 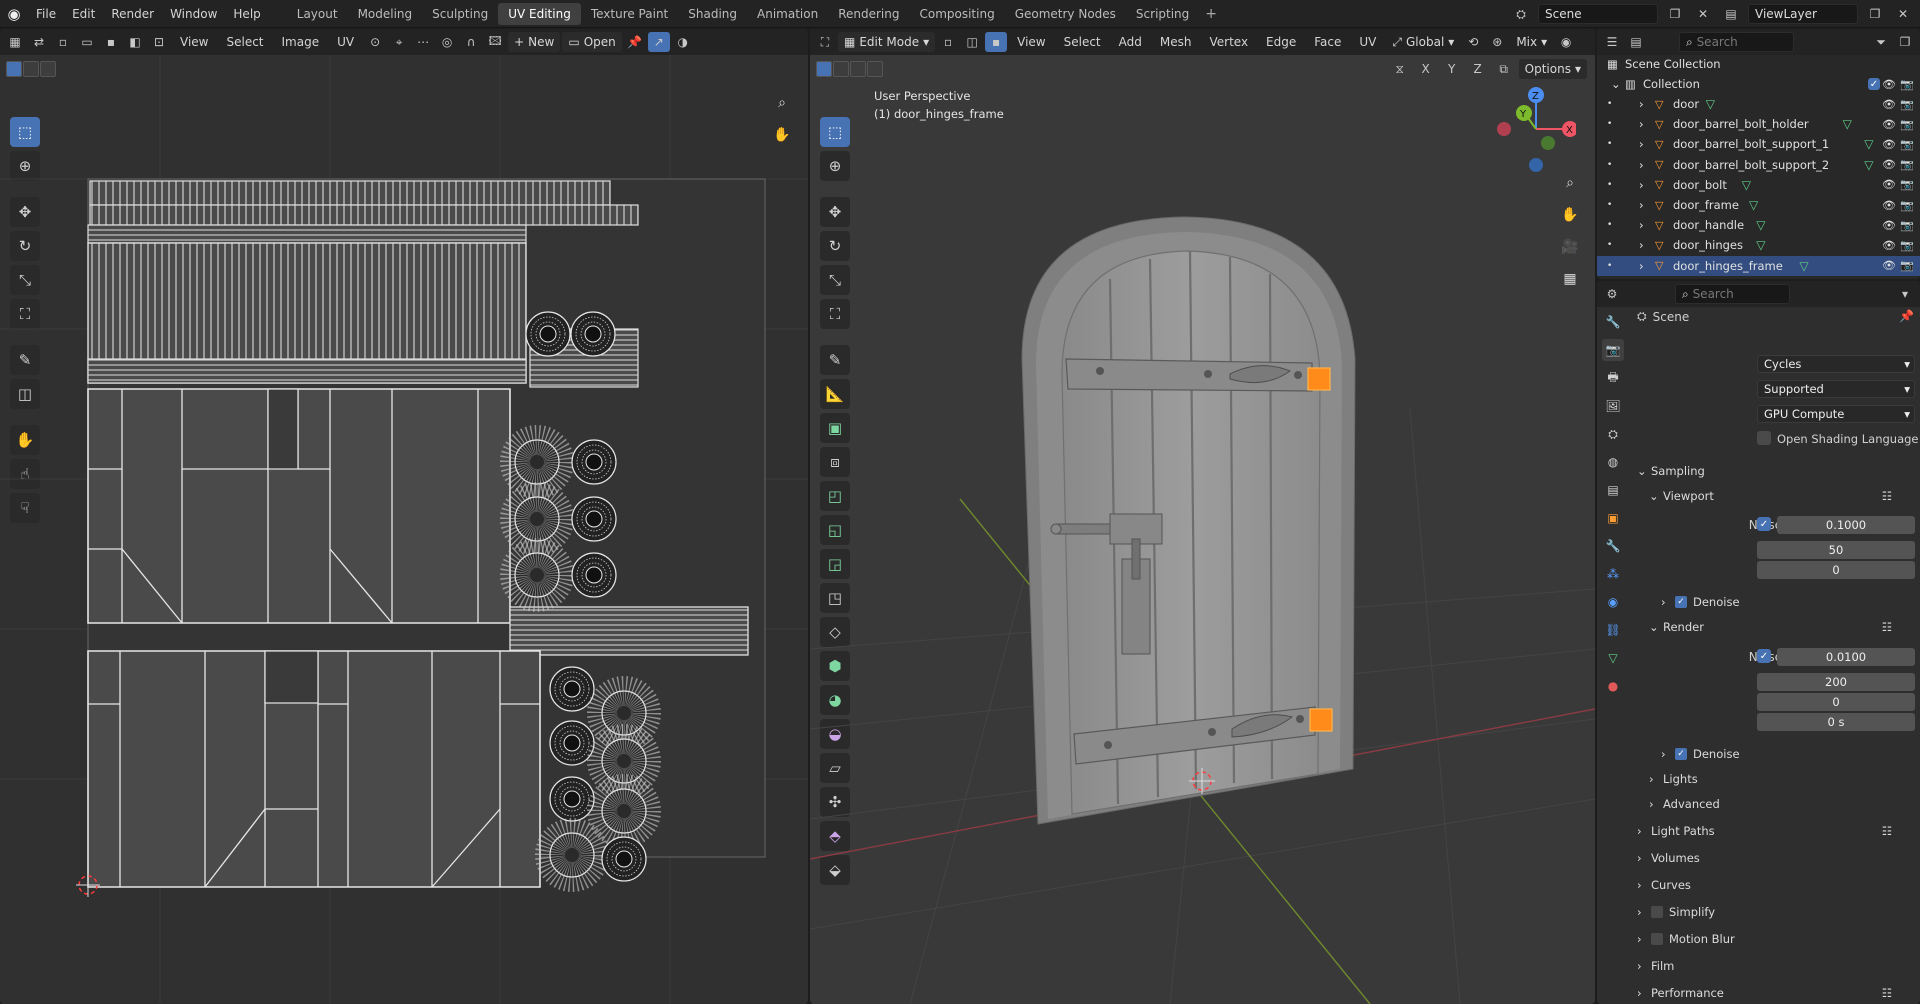 What do you see at coordinates (1887, 831) in the screenshot?
I see `list-icon: ☷` at bounding box center [1887, 831].